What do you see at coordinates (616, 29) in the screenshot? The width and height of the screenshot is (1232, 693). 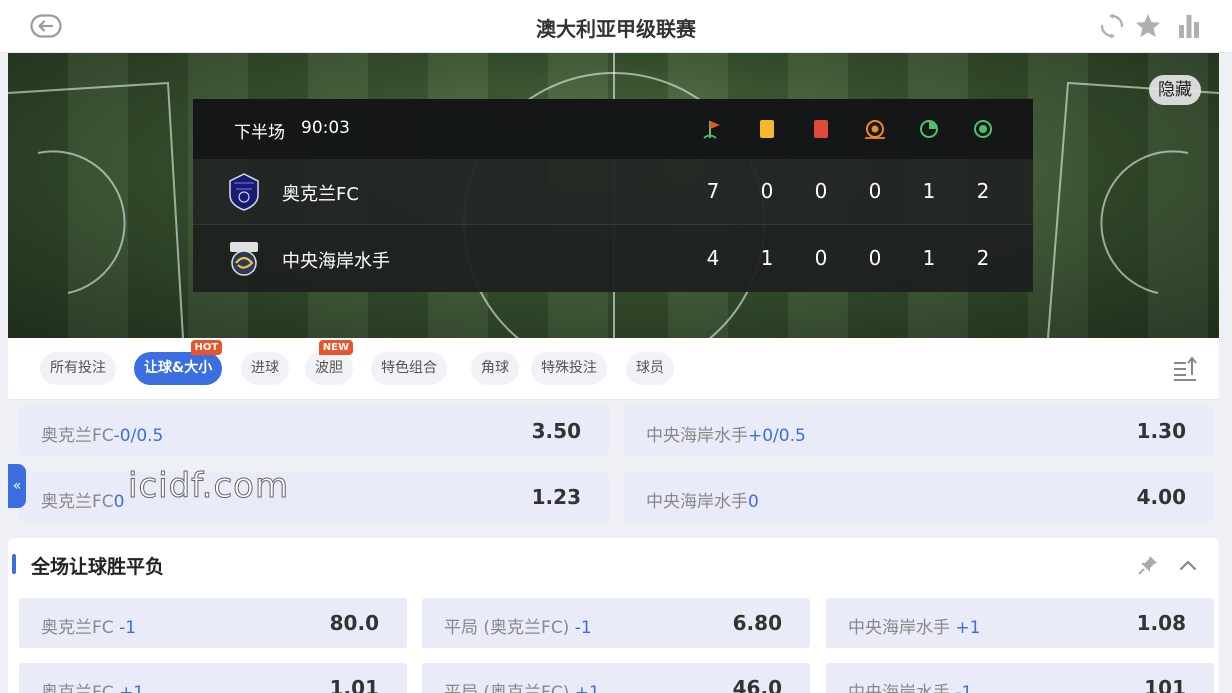 I see `page-title: 澳大利亚甲级联赛` at bounding box center [616, 29].